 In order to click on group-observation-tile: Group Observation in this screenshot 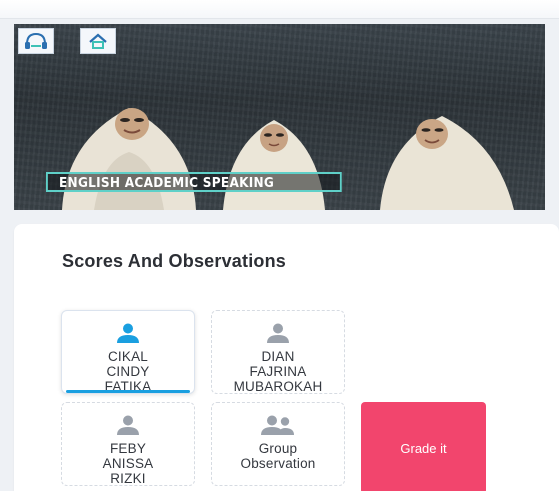, I will do `click(278, 444)`.